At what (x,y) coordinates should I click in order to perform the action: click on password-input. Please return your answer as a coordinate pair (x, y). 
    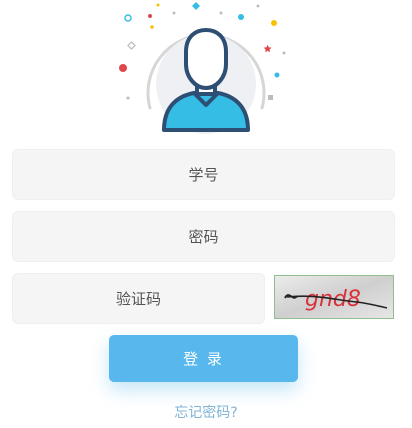
    Looking at the image, I should click on (203, 237).